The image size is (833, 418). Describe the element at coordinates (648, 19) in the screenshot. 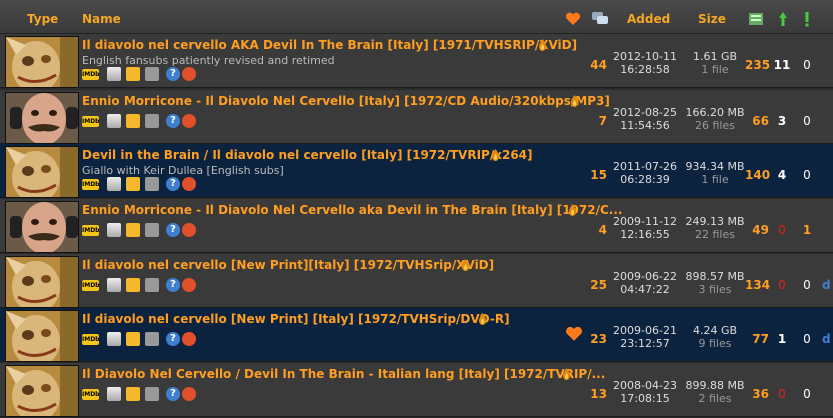

I see `col-added: Added` at that location.